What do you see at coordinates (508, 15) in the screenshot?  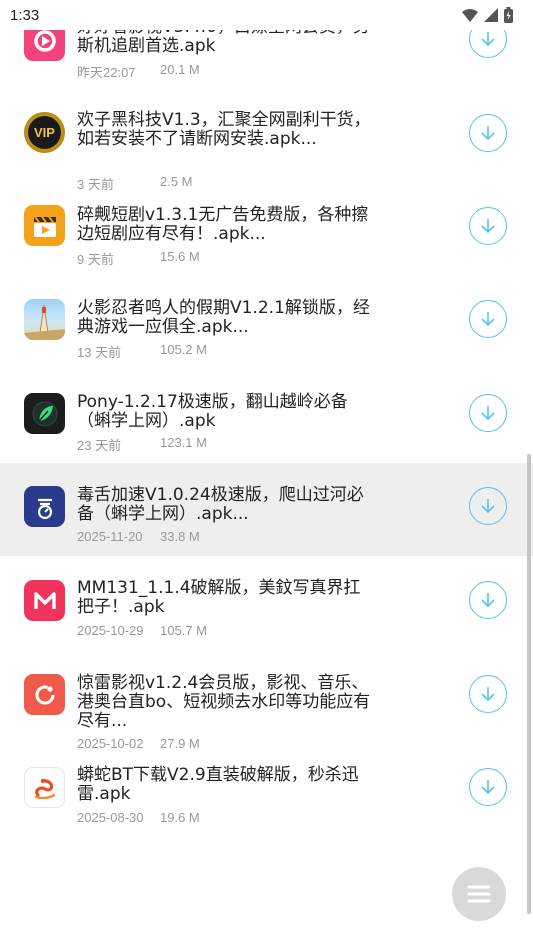 I see `battery-icon` at bounding box center [508, 15].